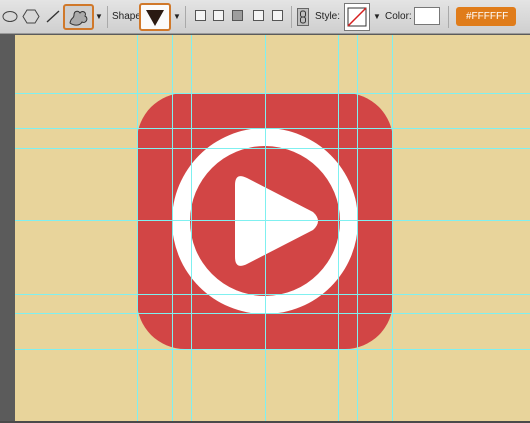 The image size is (530, 423). I want to click on chevron-down-icon: ▼, so click(99, 16).